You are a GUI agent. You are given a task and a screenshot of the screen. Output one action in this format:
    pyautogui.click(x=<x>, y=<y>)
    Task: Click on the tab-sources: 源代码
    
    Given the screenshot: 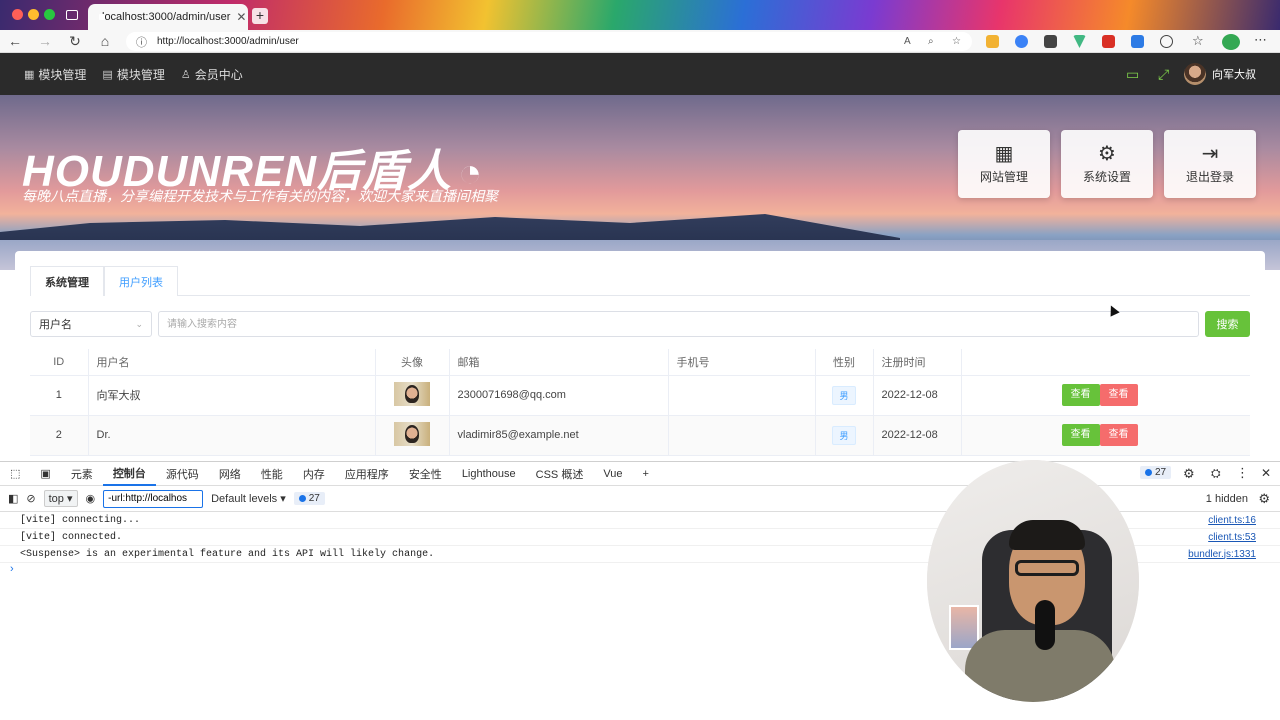 What is the action you would take?
    pyautogui.click(x=182, y=474)
    